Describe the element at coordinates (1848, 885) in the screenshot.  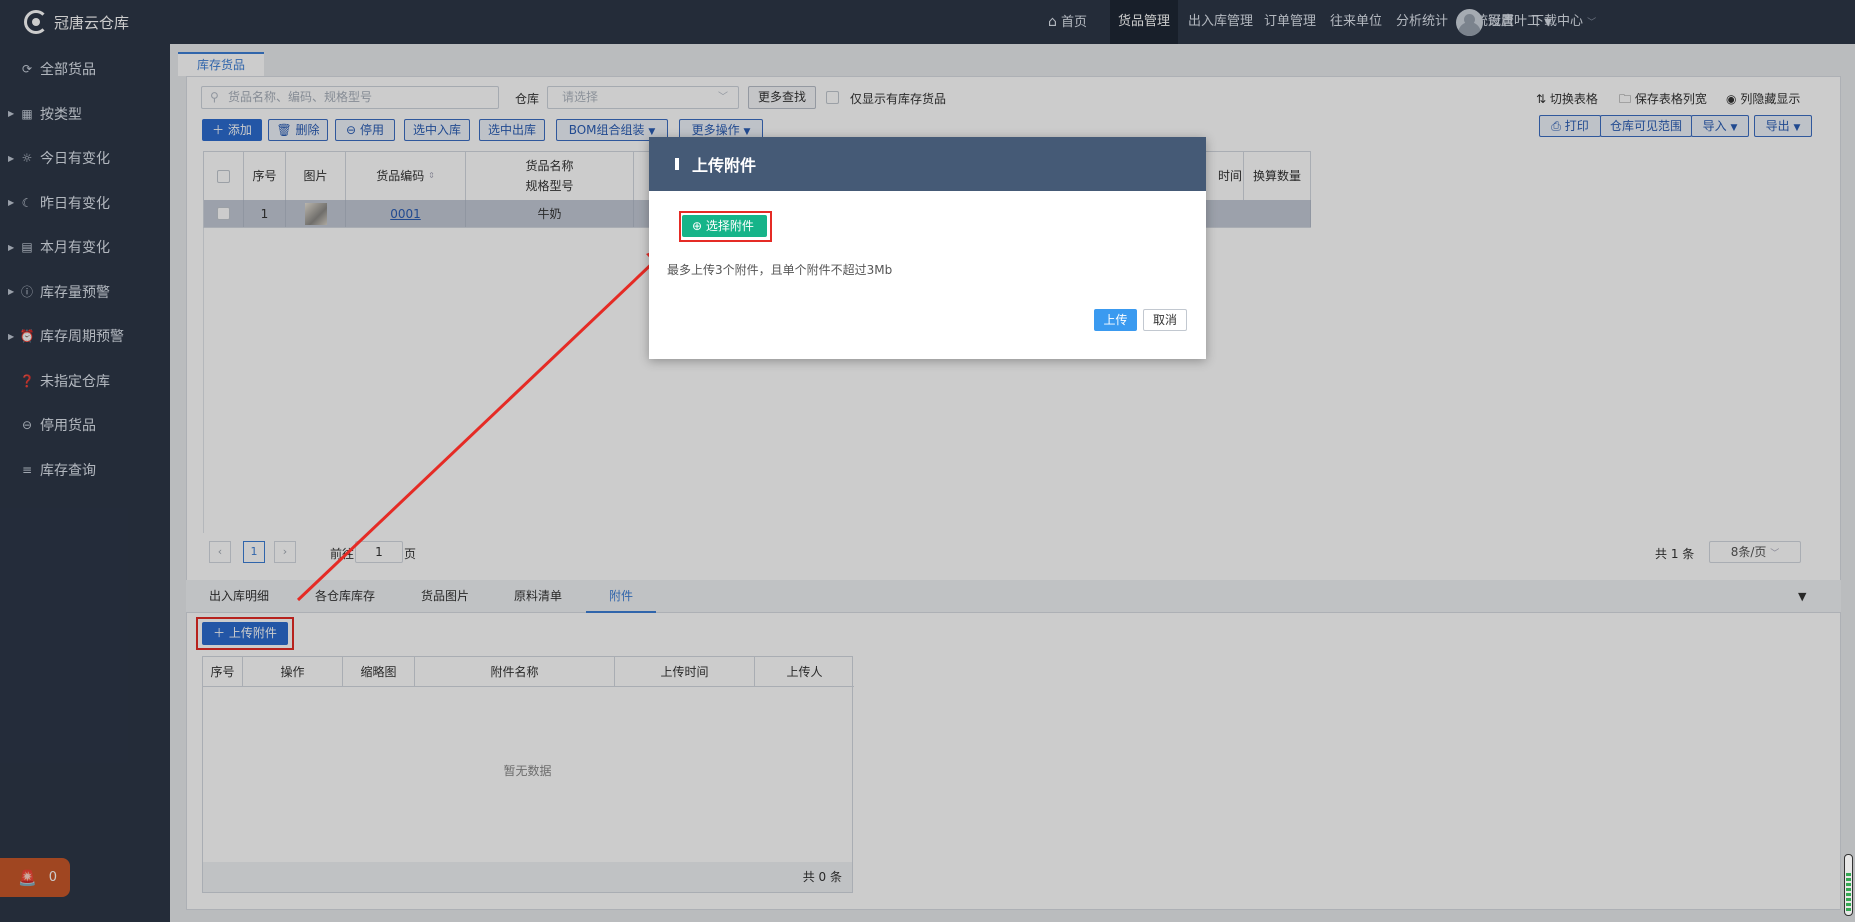
I see `scroll-indicator` at that location.